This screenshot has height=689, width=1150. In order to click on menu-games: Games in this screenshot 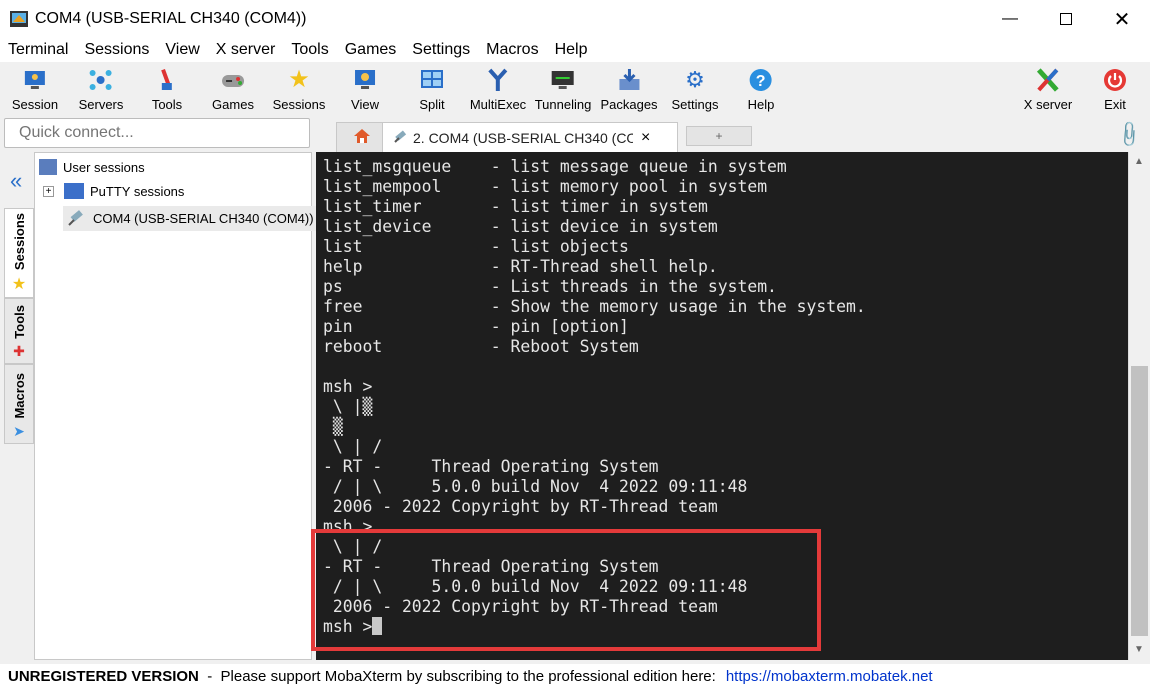, I will do `click(371, 50)`.